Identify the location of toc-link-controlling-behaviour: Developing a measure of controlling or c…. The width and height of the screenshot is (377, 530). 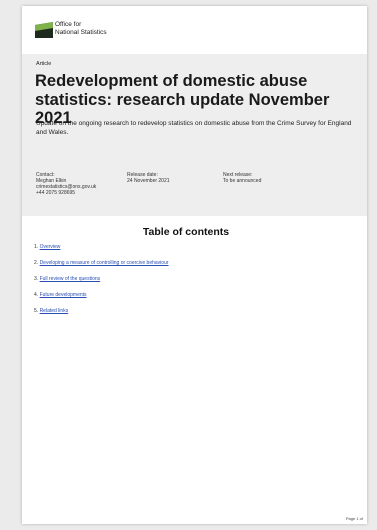
(104, 263).